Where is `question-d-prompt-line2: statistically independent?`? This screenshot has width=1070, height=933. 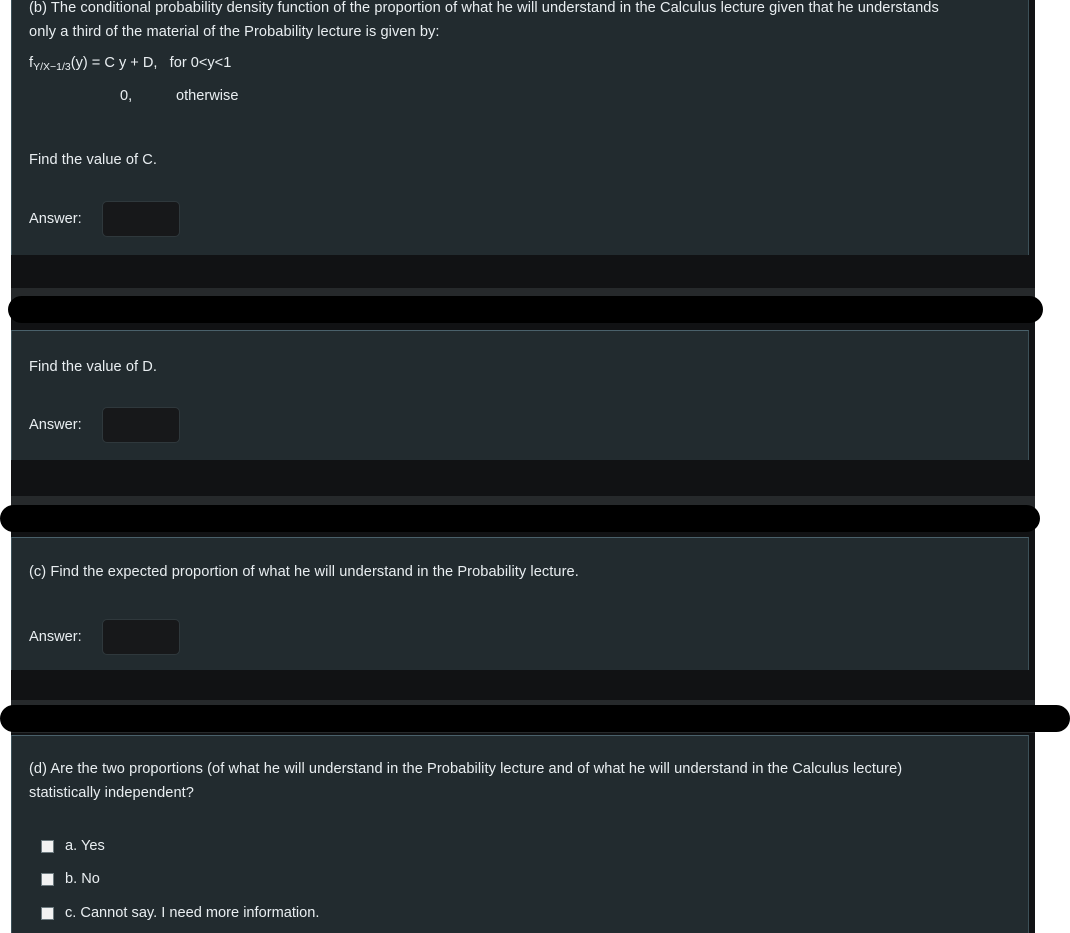
question-d-prompt-line2: statistically independent? is located at coordinates (111, 793).